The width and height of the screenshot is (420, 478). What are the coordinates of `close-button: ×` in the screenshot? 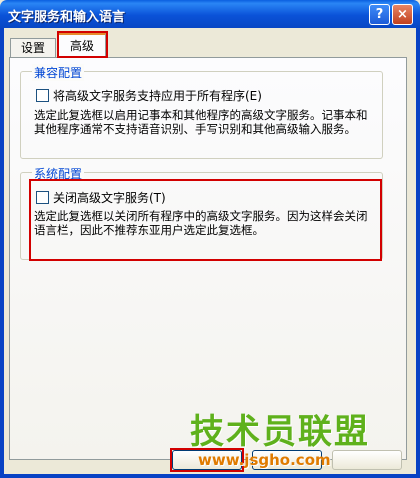 It's located at (402, 14).